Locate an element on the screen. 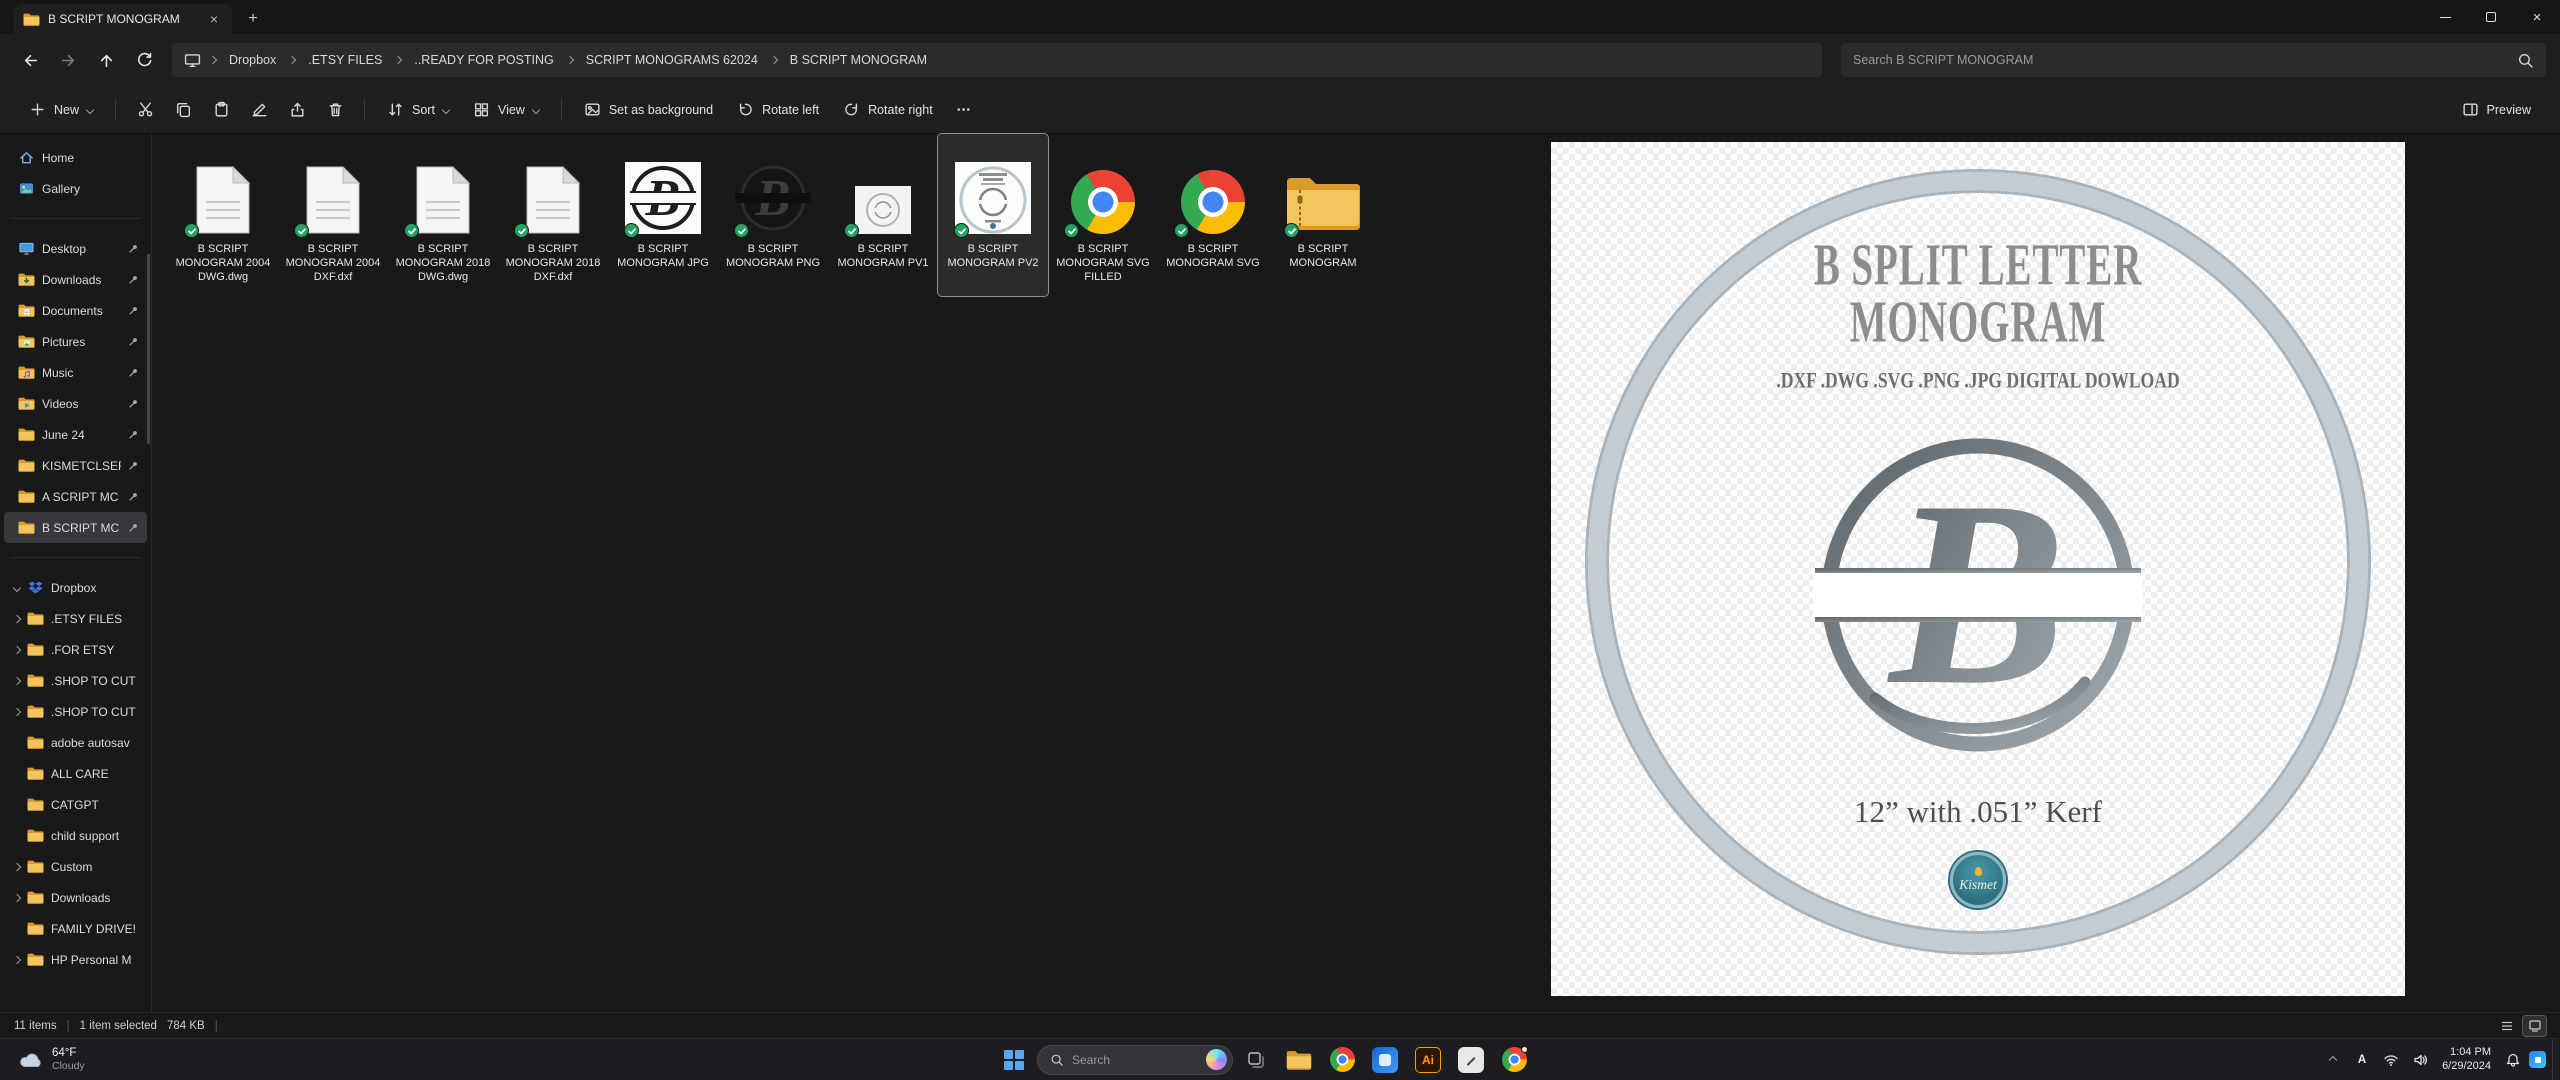 This screenshot has height=1080, width=2560. view-button: View is located at coordinates (506, 110).